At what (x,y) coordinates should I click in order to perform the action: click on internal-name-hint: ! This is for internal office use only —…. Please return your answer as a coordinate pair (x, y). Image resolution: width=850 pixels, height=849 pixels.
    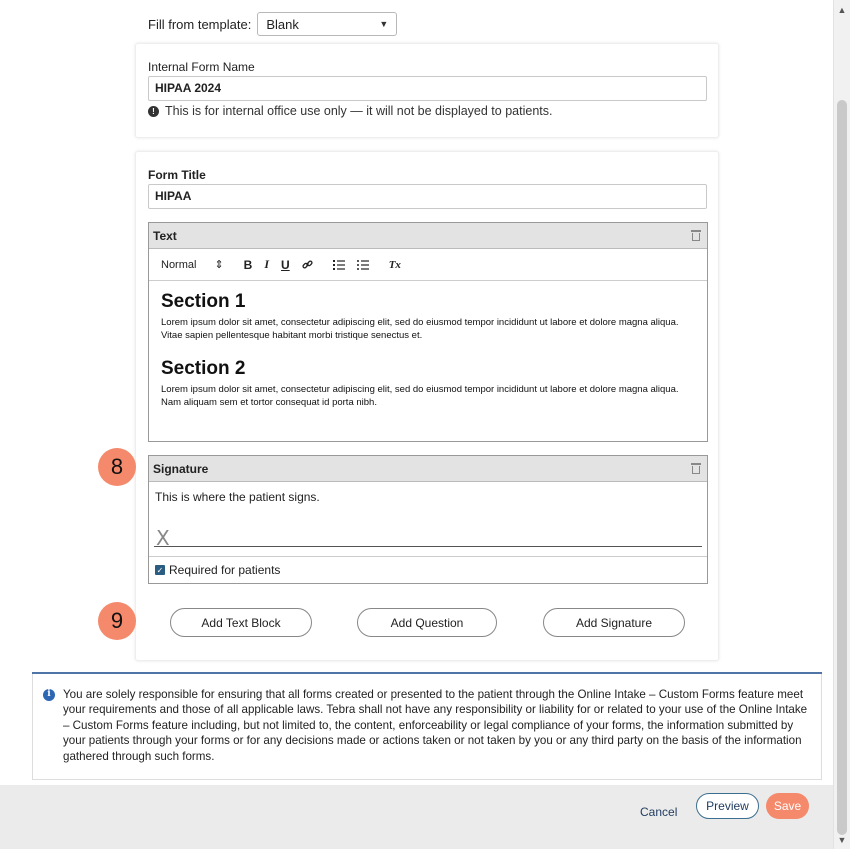
    Looking at the image, I should click on (350, 111).